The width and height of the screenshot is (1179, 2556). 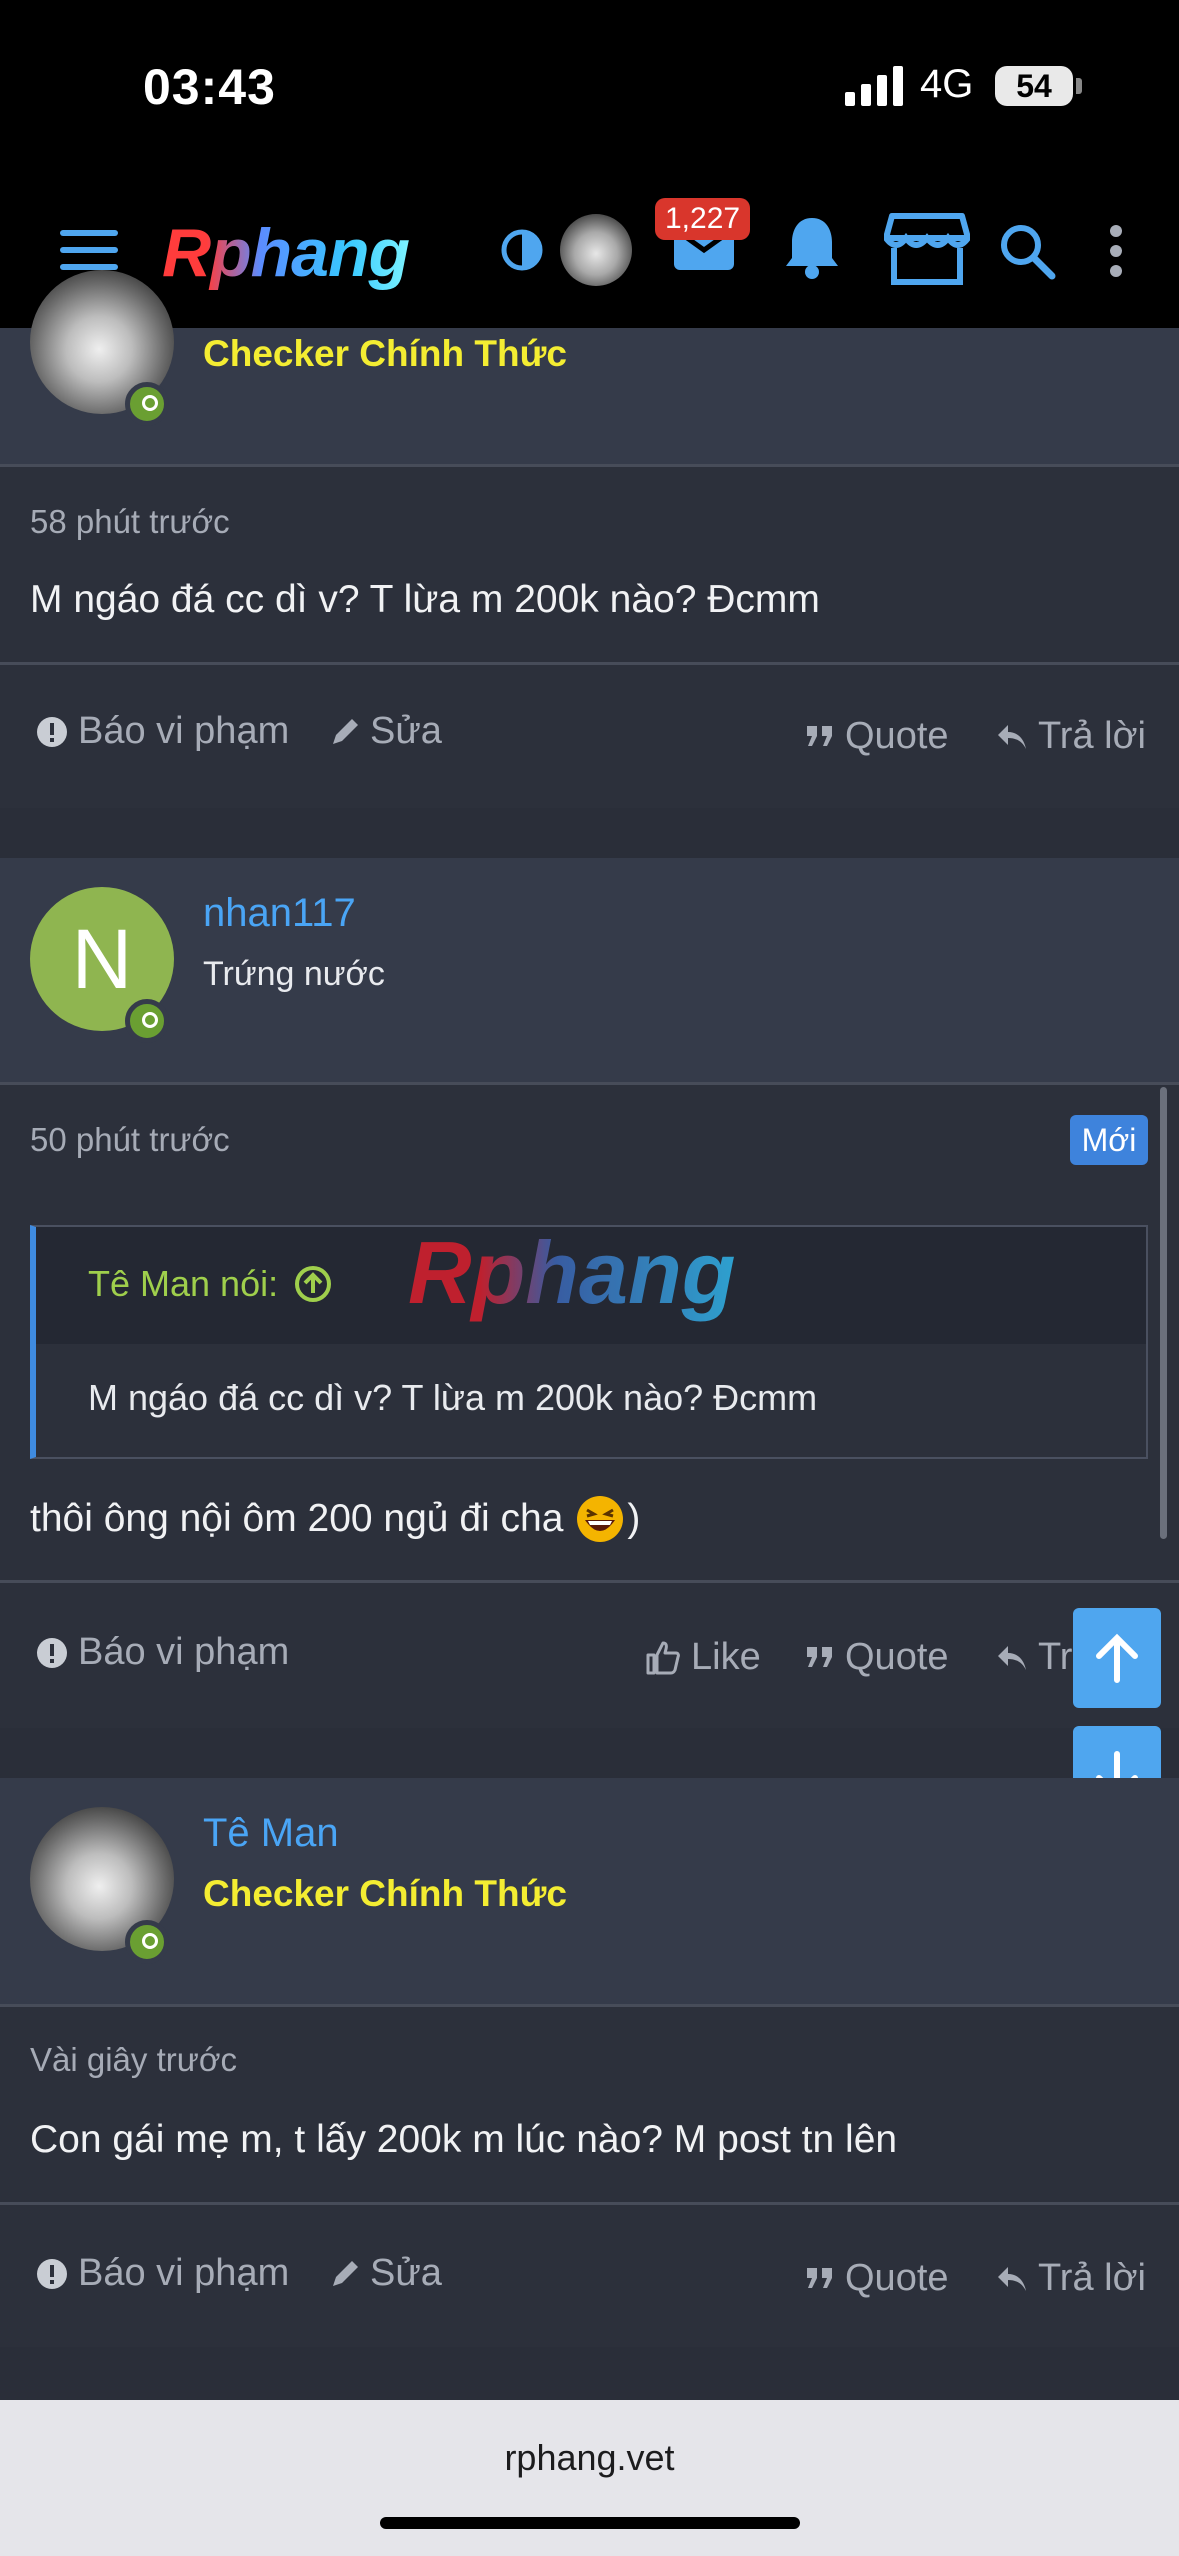 I want to click on new-badge: Mới, so click(x=1109, y=1140).